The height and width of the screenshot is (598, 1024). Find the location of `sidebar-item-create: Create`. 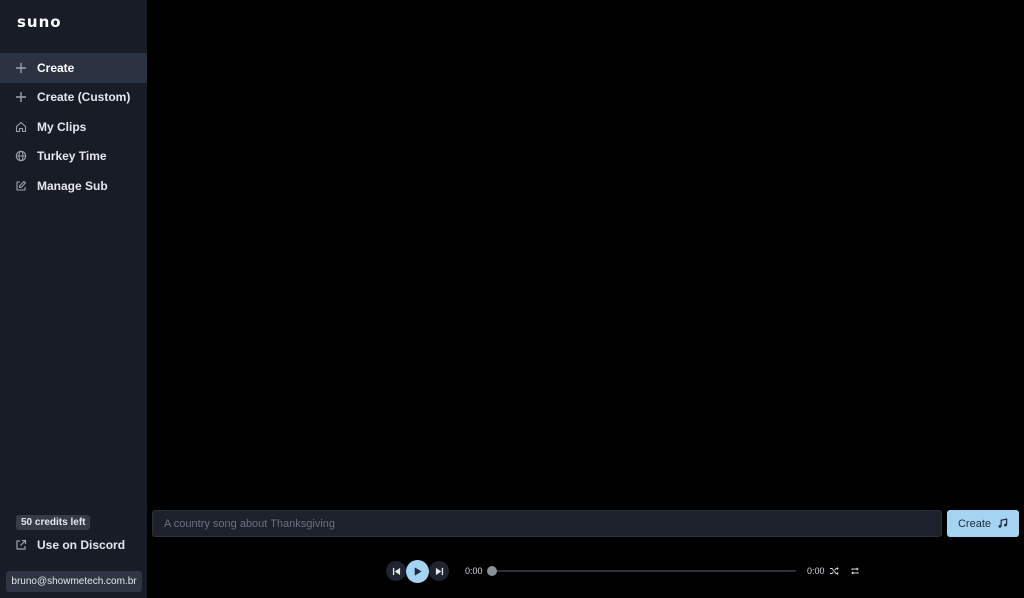

sidebar-item-create: Create is located at coordinates (73, 68).